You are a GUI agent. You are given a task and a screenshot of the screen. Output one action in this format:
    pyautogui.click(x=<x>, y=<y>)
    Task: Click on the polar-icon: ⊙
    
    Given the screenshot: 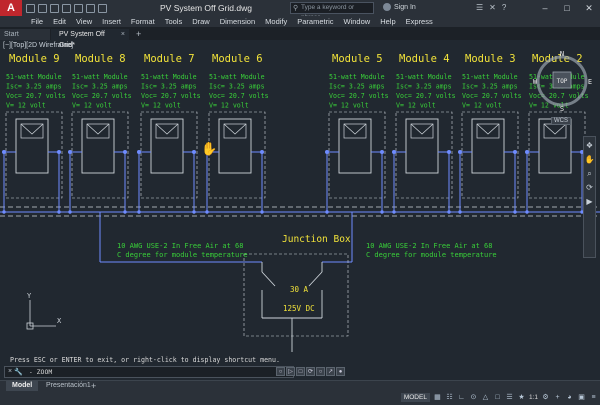 What is the action you would take?
    pyautogui.click(x=473, y=397)
    